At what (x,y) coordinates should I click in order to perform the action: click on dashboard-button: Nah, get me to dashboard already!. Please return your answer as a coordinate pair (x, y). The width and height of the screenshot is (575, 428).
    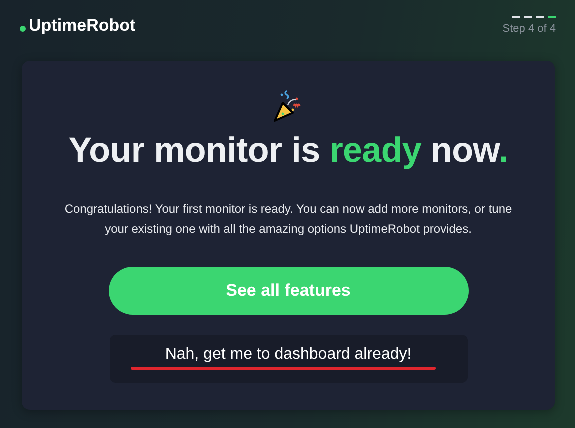
    Looking at the image, I should click on (289, 359).